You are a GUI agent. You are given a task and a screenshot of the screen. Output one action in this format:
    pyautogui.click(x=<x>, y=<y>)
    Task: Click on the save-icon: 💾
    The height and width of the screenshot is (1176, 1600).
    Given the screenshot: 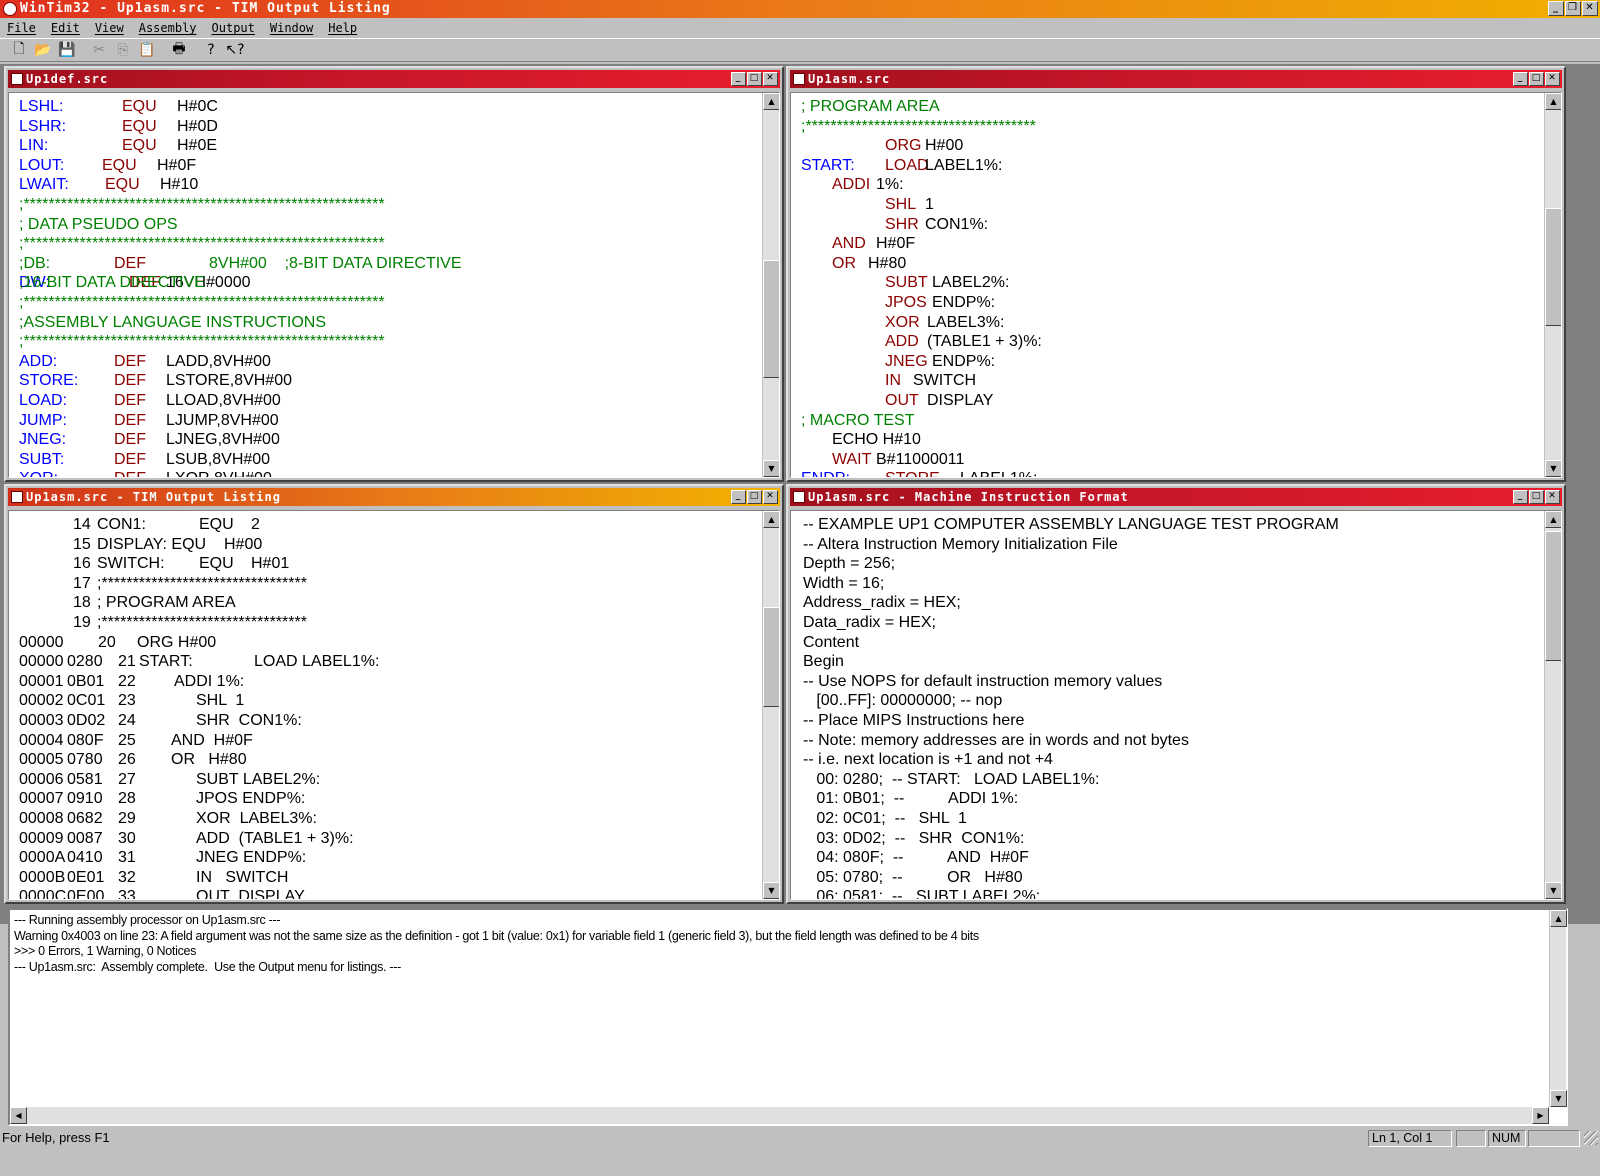 What is the action you would take?
    pyautogui.click(x=67, y=50)
    